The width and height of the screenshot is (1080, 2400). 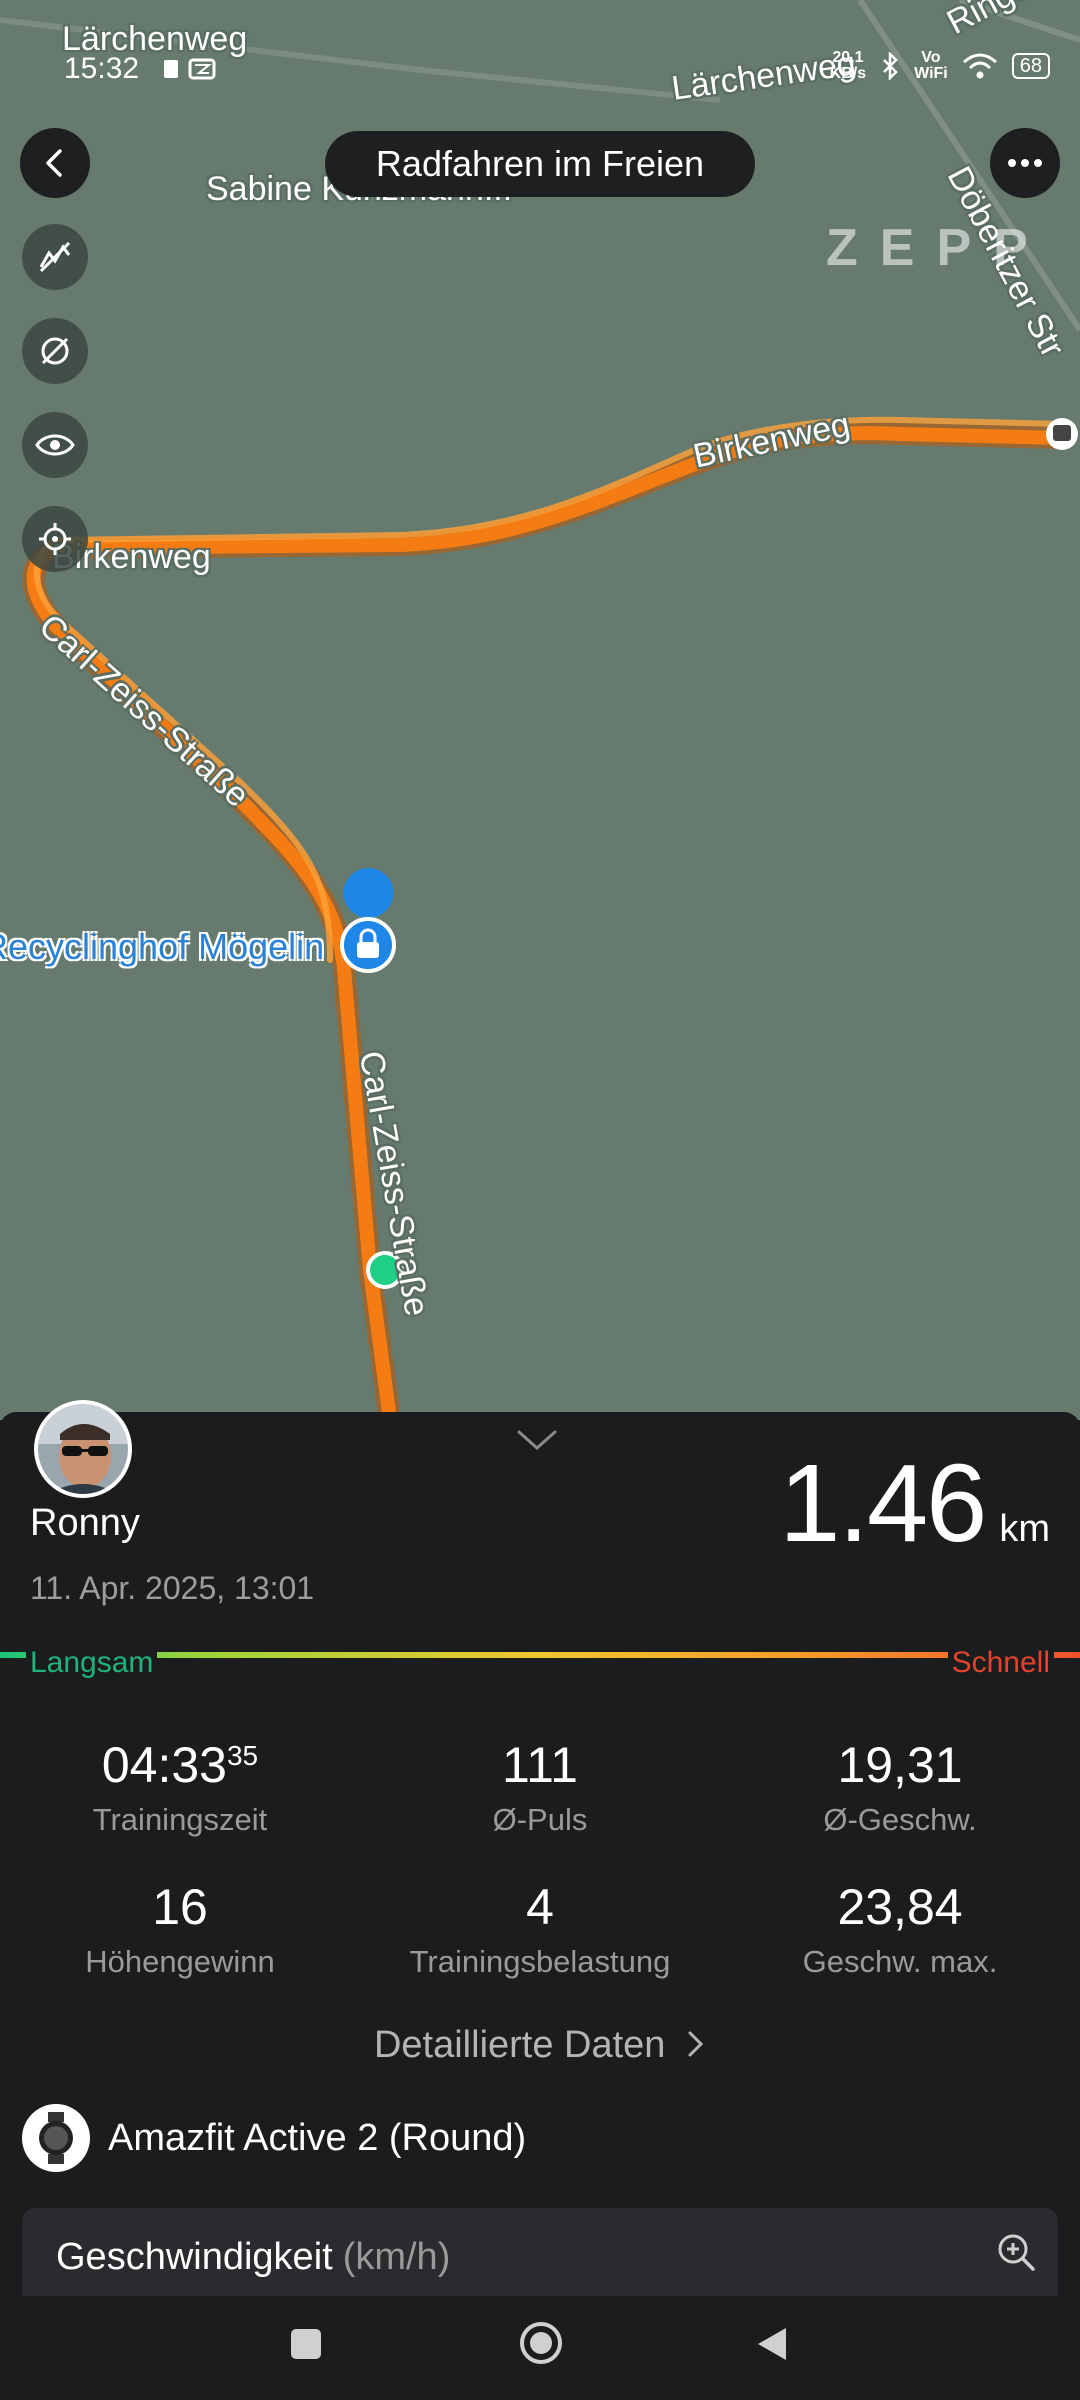 I want to click on device-info: Amazfit Active 2 (Round), so click(x=274, y=2138).